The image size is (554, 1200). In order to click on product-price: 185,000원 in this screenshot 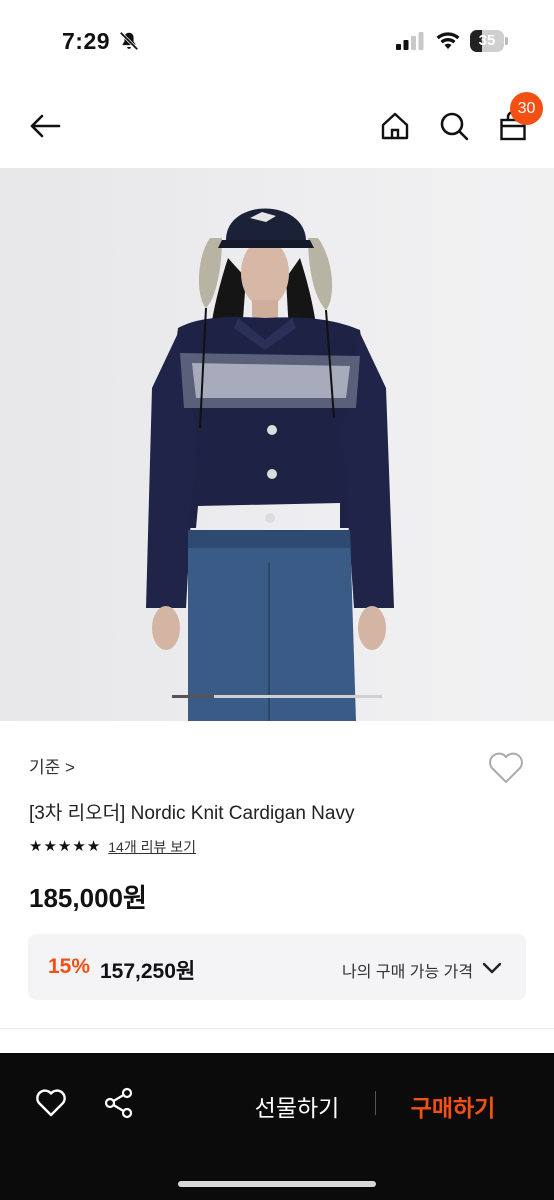, I will do `click(88, 898)`.